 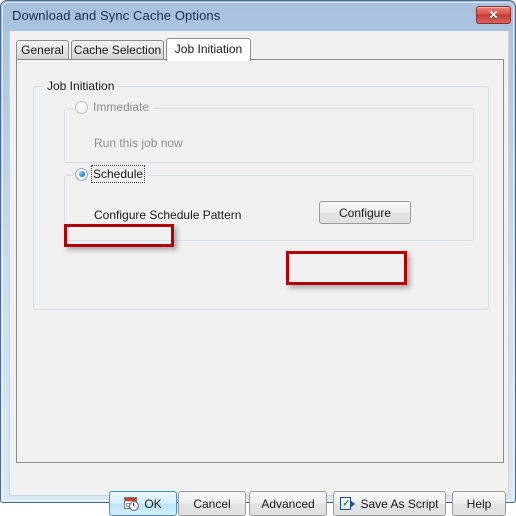 I want to click on close-button: ✕, so click(x=493, y=15).